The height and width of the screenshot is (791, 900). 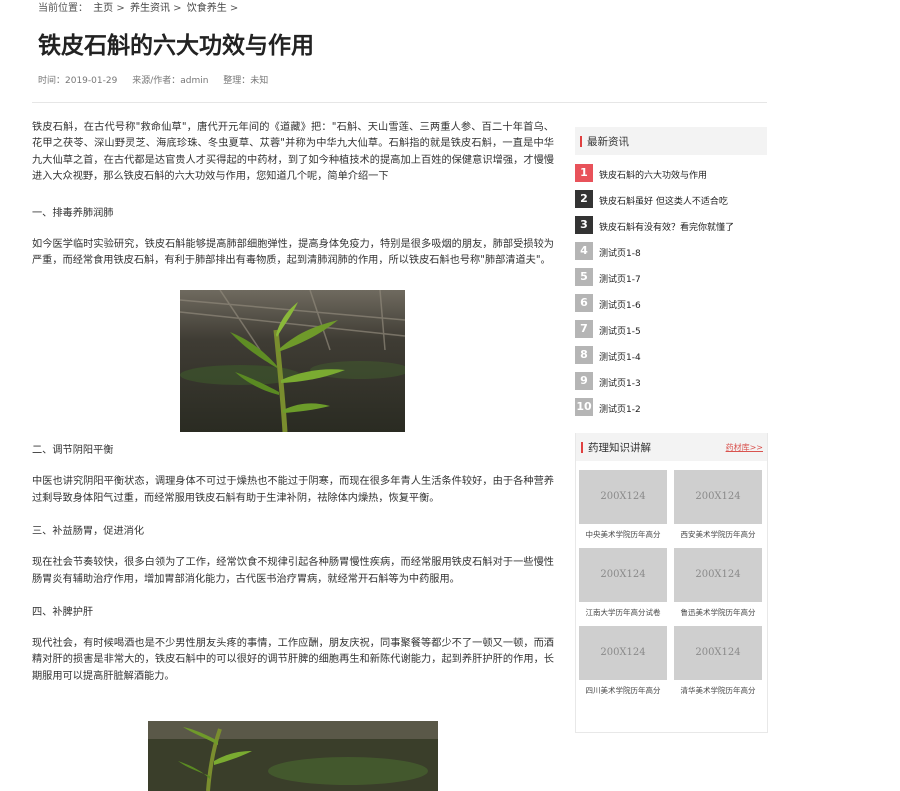 I want to click on grid-item: 200X124 鲁迅美术学院历年高分, so click(x=718, y=583).